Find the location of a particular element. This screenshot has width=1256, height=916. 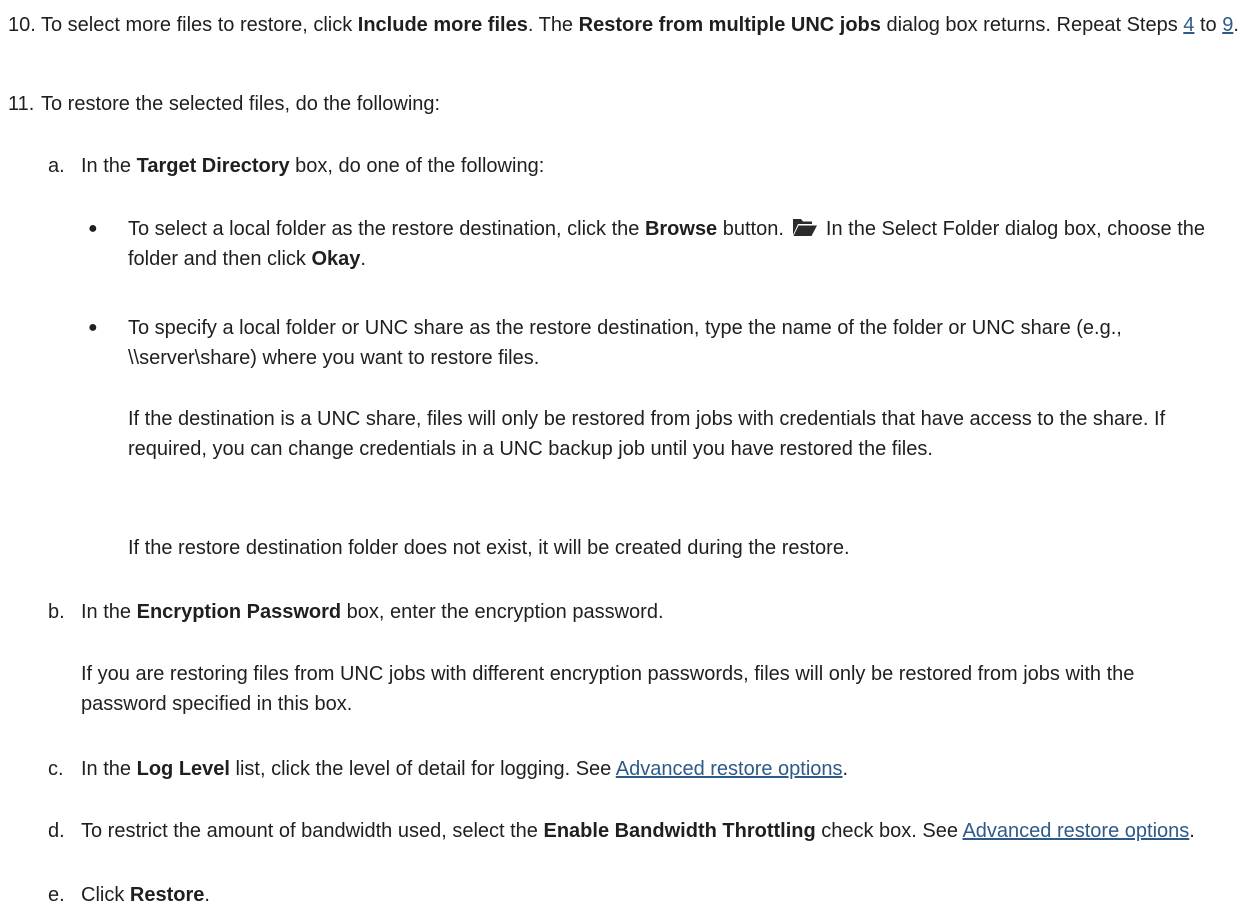

substep-c-letter: c. is located at coordinates (56, 769).